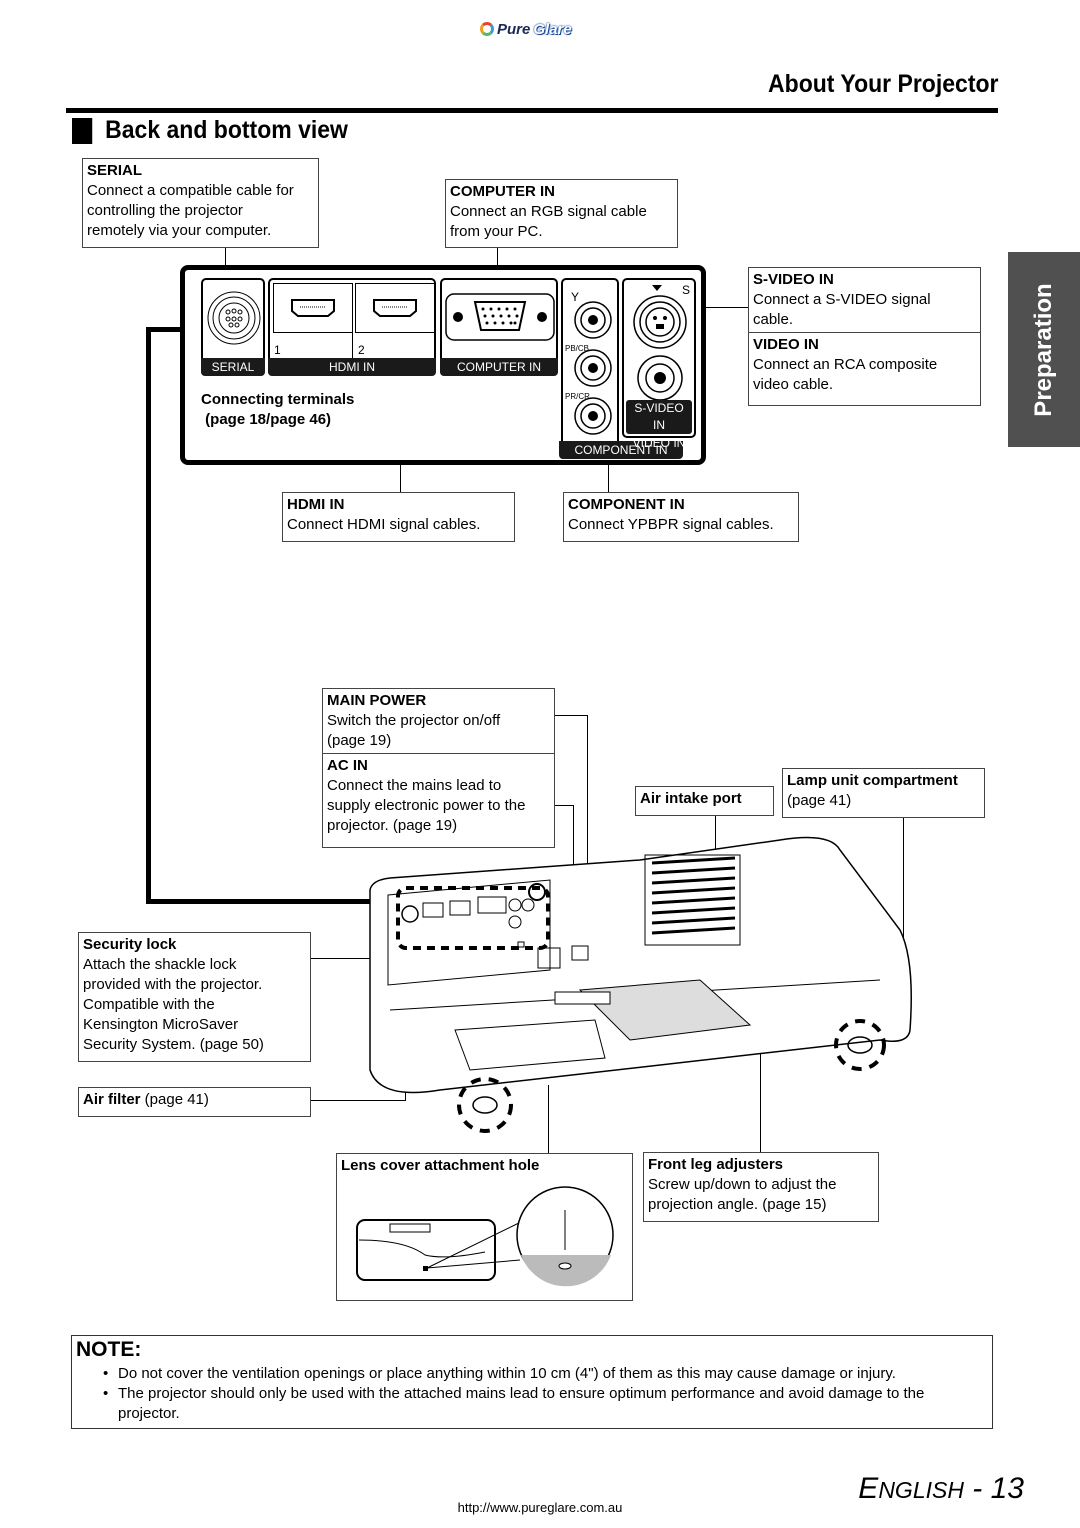  What do you see at coordinates (514, 29) in the screenshot?
I see `logo-text-pure: Pure` at bounding box center [514, 29].